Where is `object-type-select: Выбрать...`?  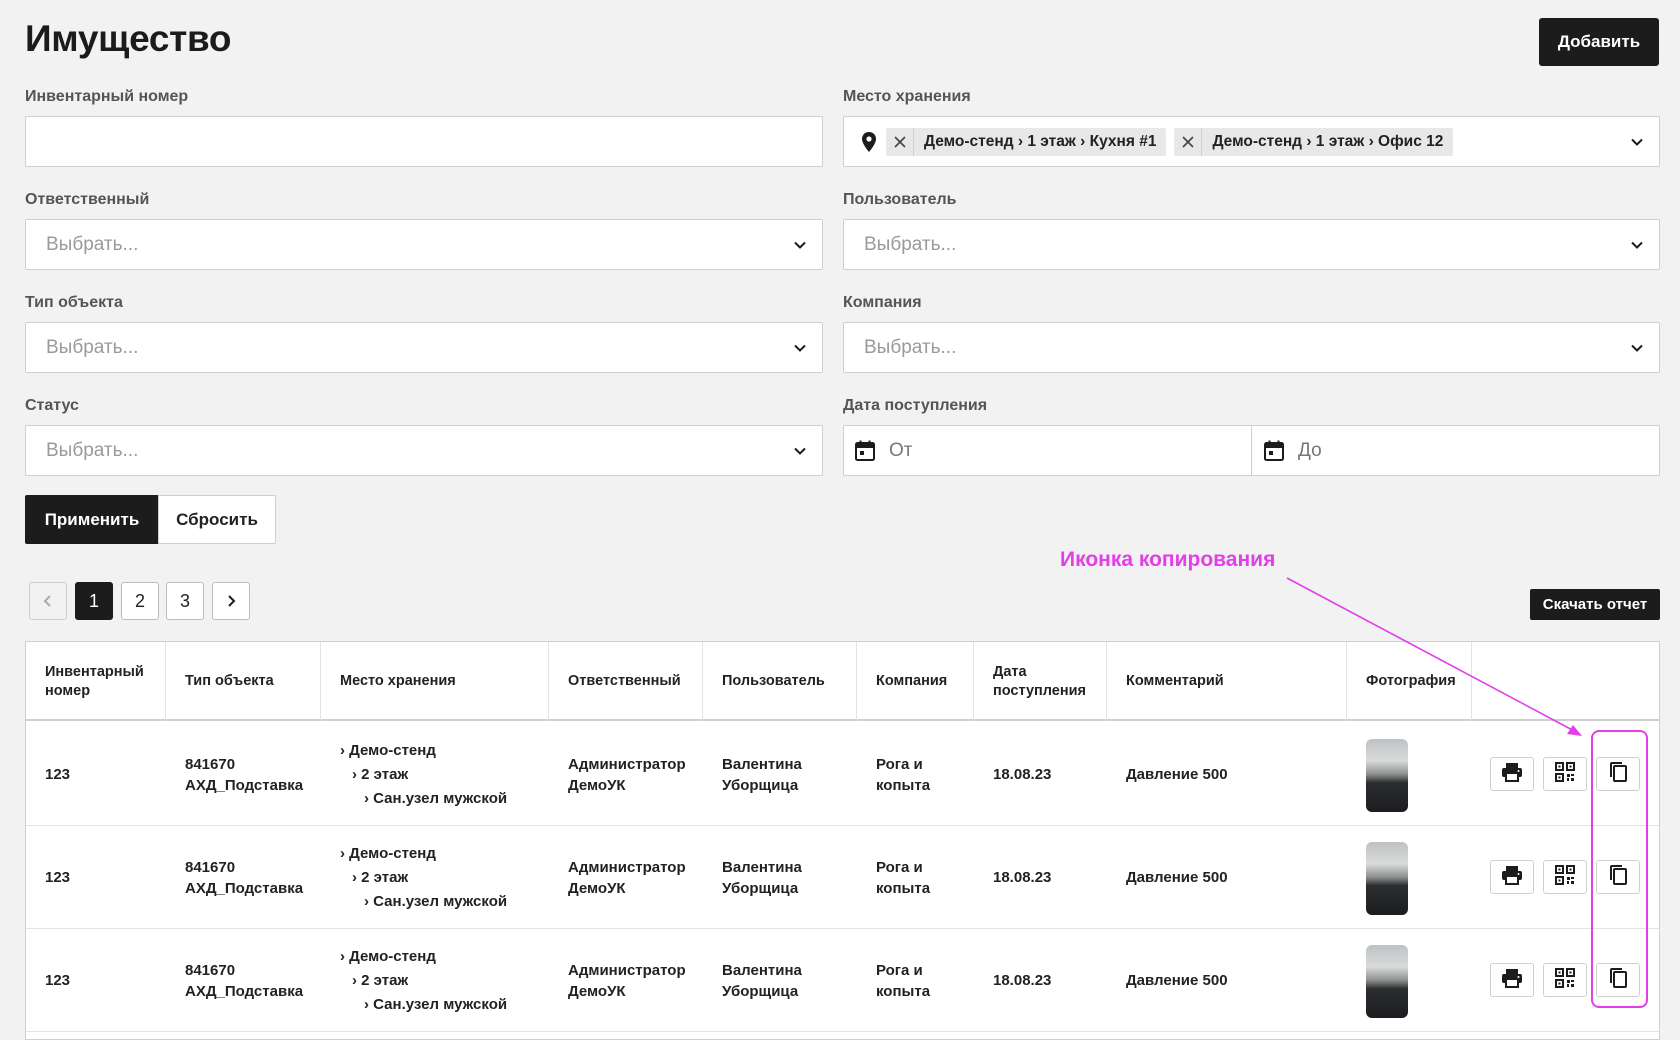
object-type-select: Выбрать... is located at coordinates (424, 347).